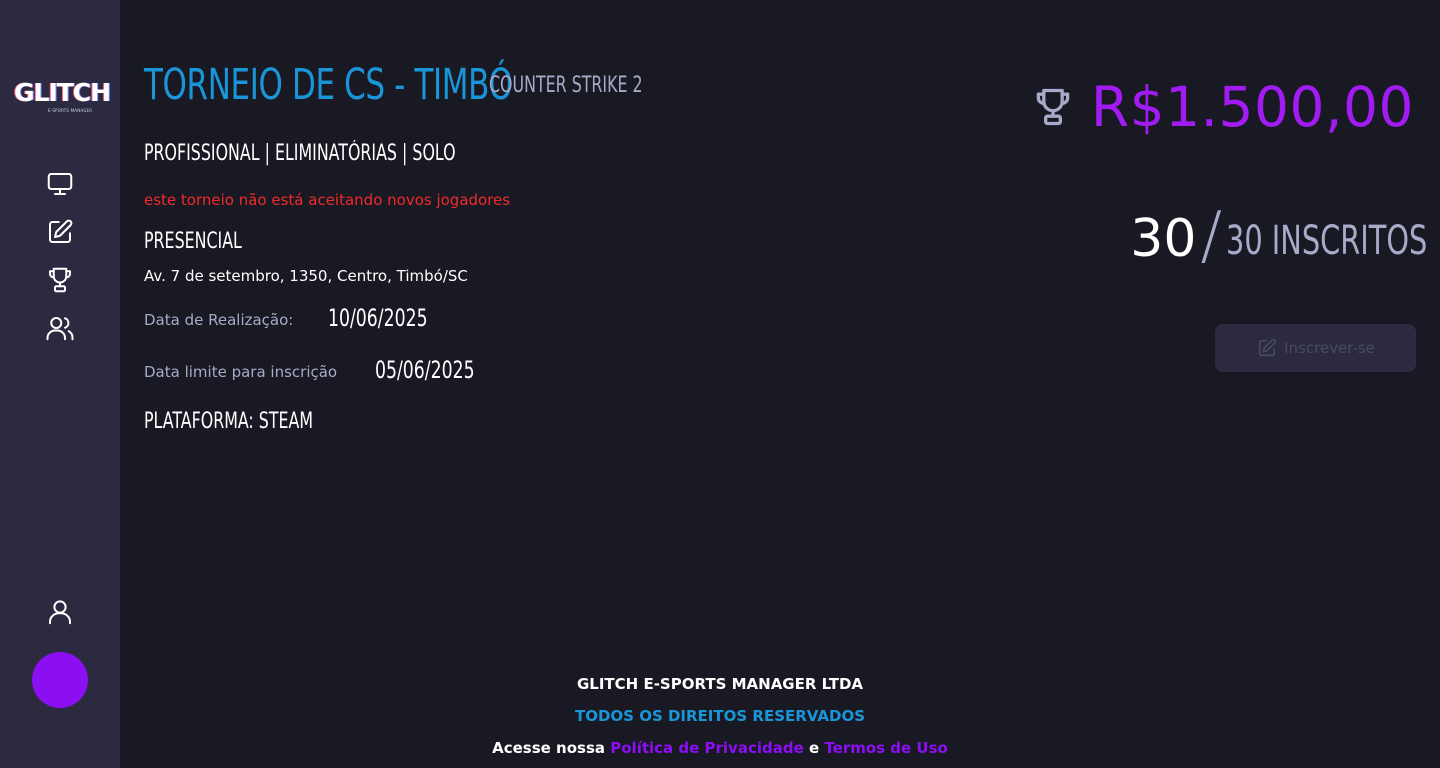 The width and height of the screenshot is (1440, 768). Describe the element at coordinates (193, 241) in the screenshot. I see `tournament-mode: PRESENCIAL` at that location.